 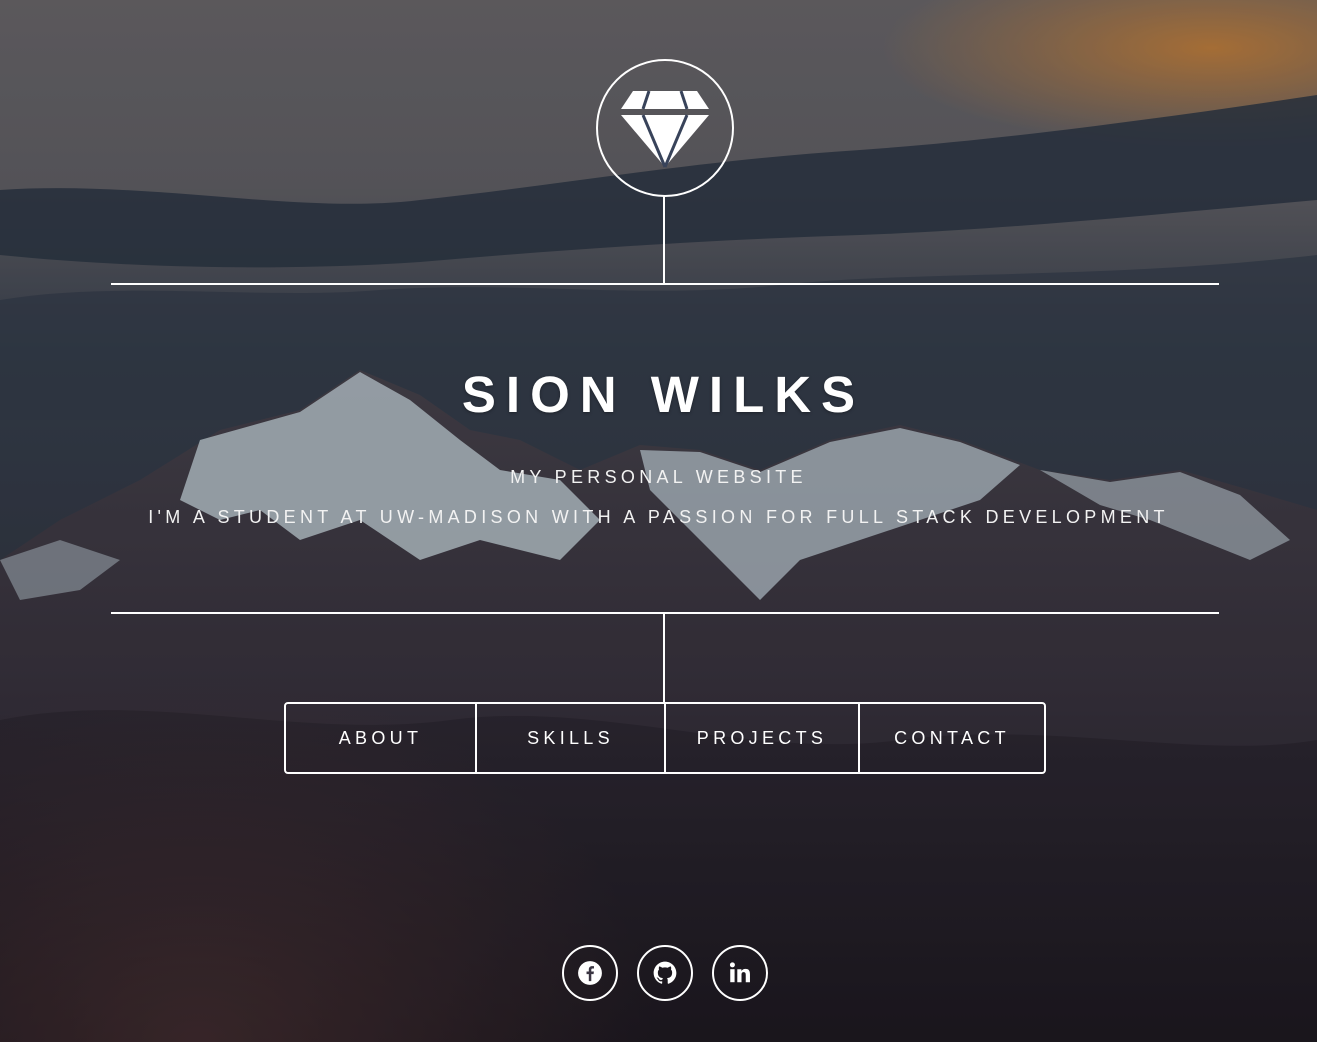 I want to click on diamond-icon, so click(x=665, y=129).